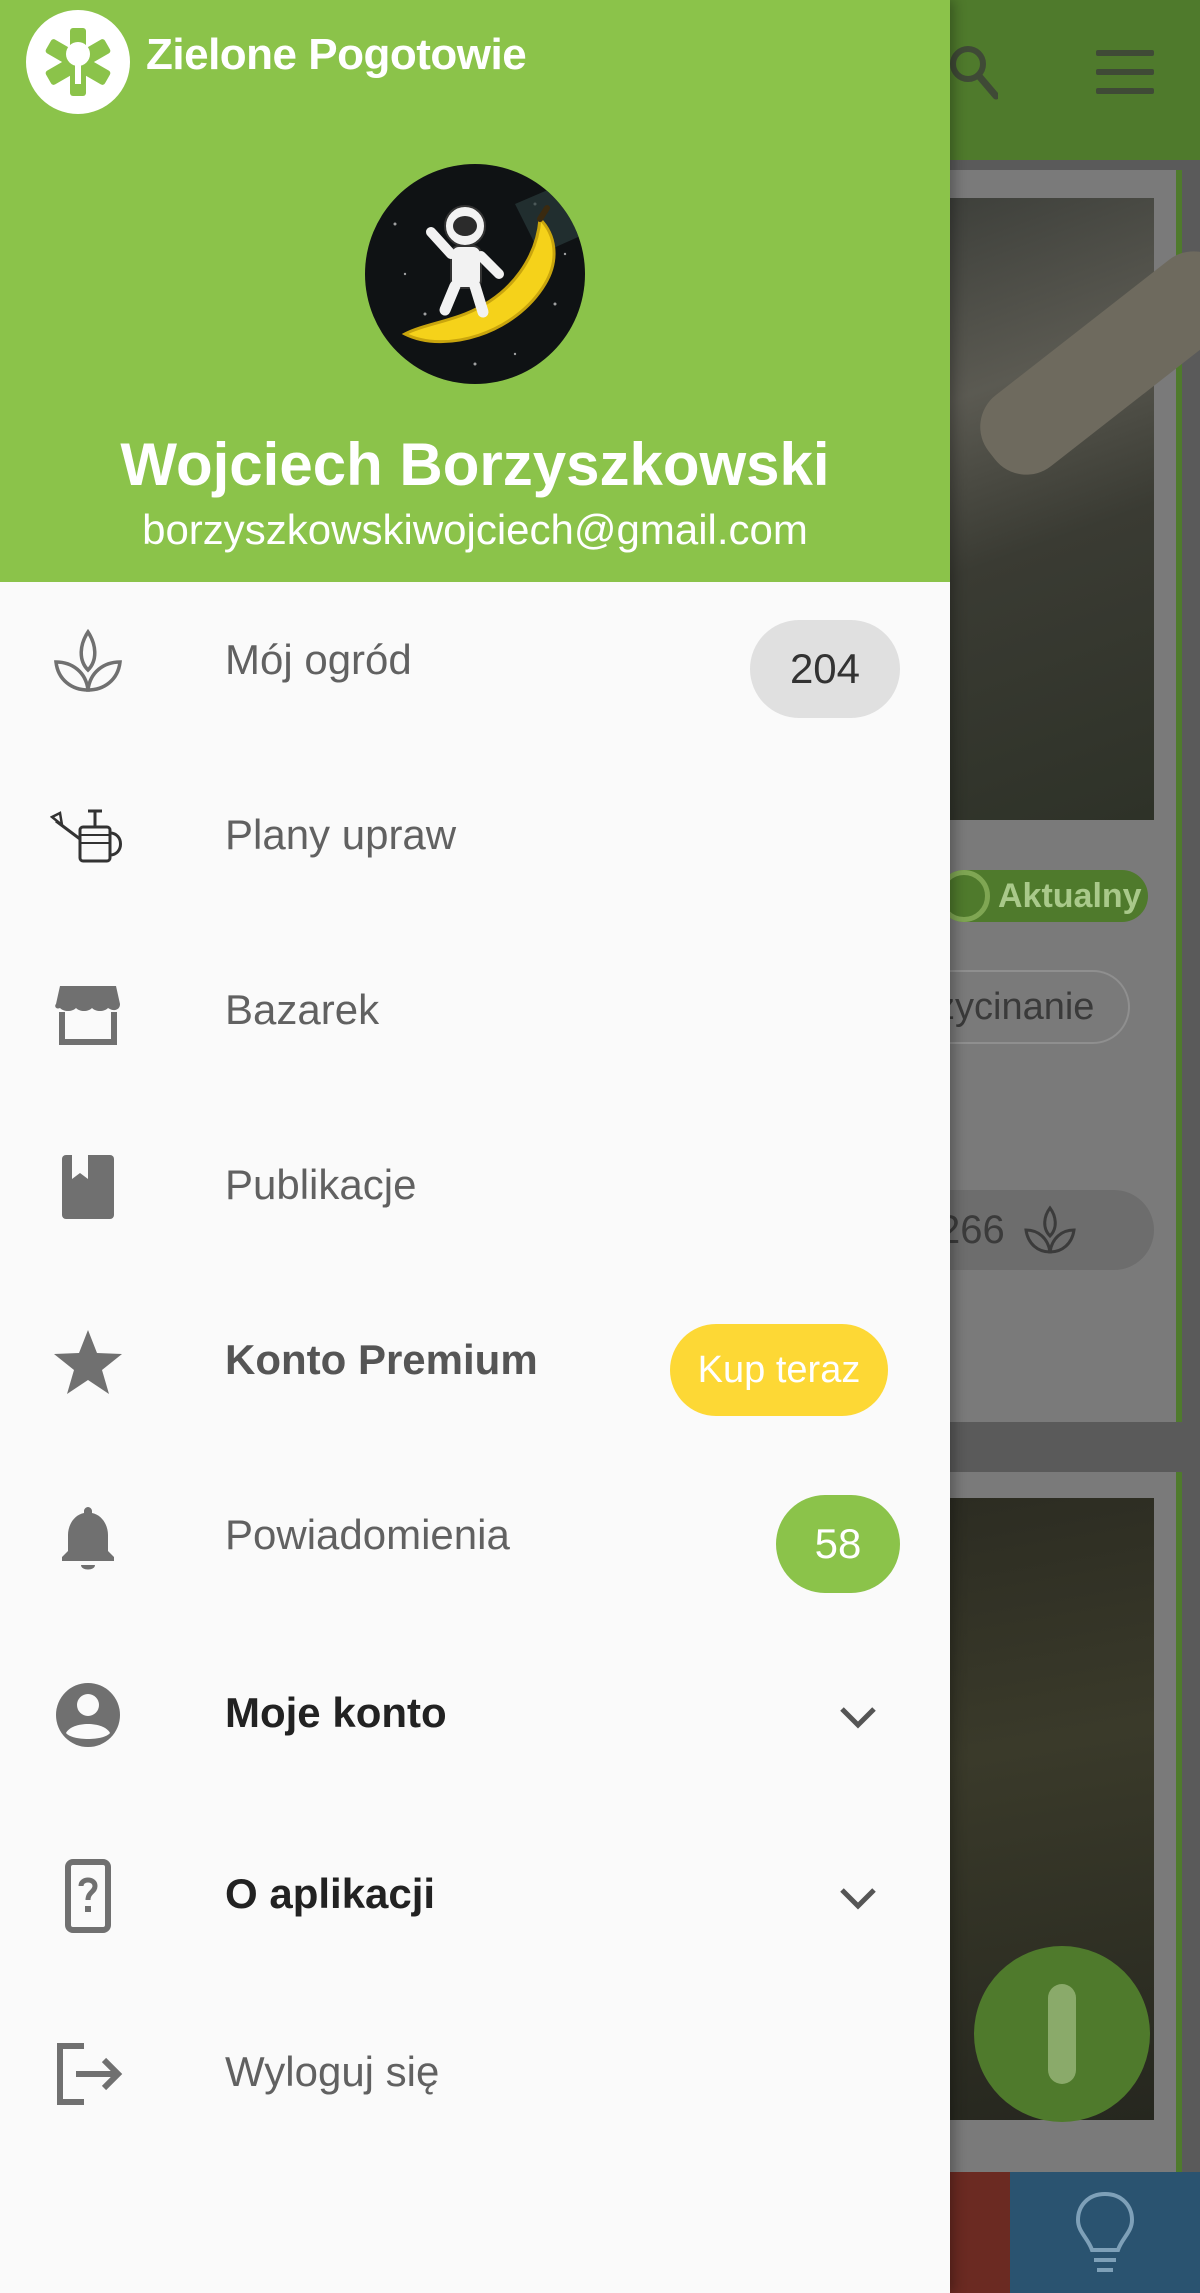 This screenshot has height=2293, width=1200. Describe the element at coordinates (1043, 896) in the screenshot. I see `status-badge: Aktualny` at that location.